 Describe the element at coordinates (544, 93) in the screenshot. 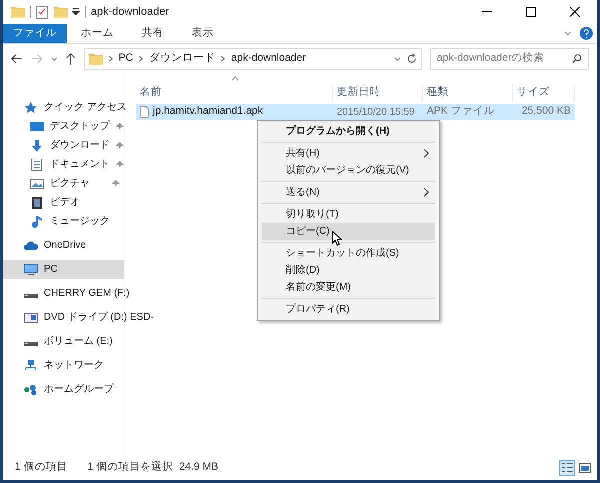

I see `column-header: サイズ` at that location.